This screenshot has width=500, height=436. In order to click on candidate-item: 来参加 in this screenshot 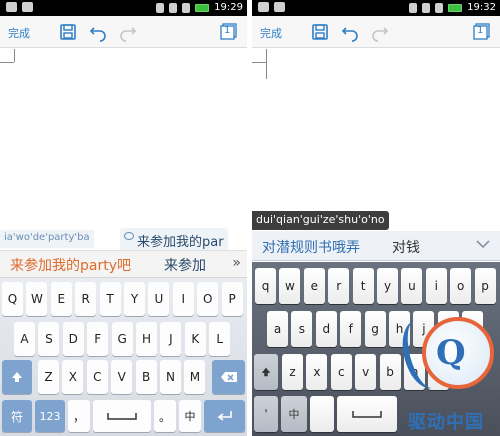, I will do `click(185, 265)`.